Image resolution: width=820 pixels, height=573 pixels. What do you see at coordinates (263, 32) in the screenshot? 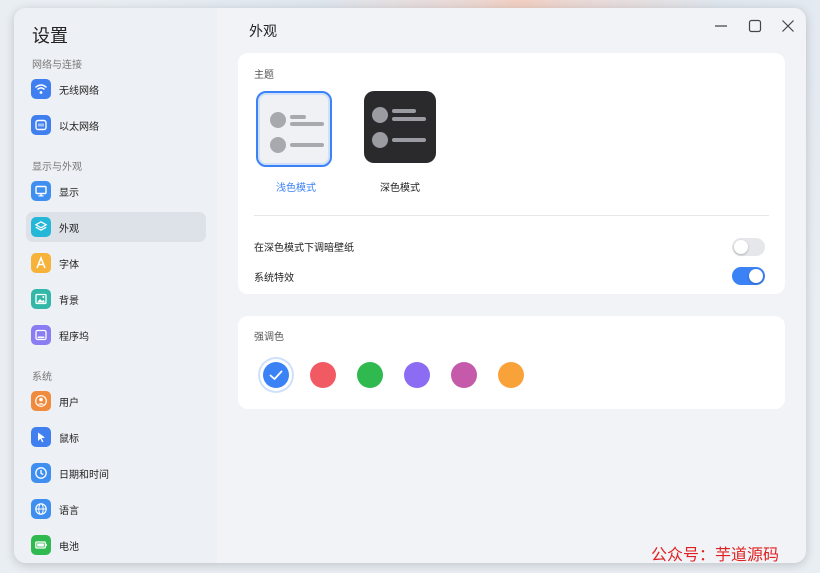
I see `page-title: 外观` at bounding box center [263, 32].